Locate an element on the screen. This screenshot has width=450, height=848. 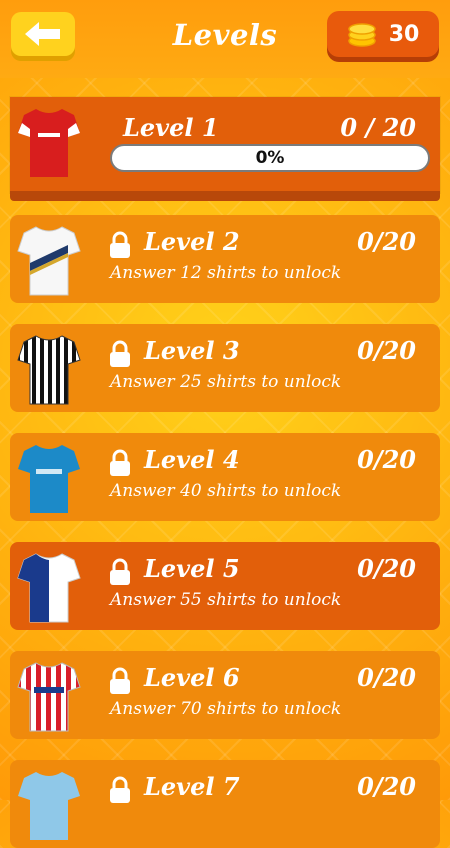
level-card-3: Level 3 0/20 Answer 25 shirts to unlock is located at coordinates (225, 368).